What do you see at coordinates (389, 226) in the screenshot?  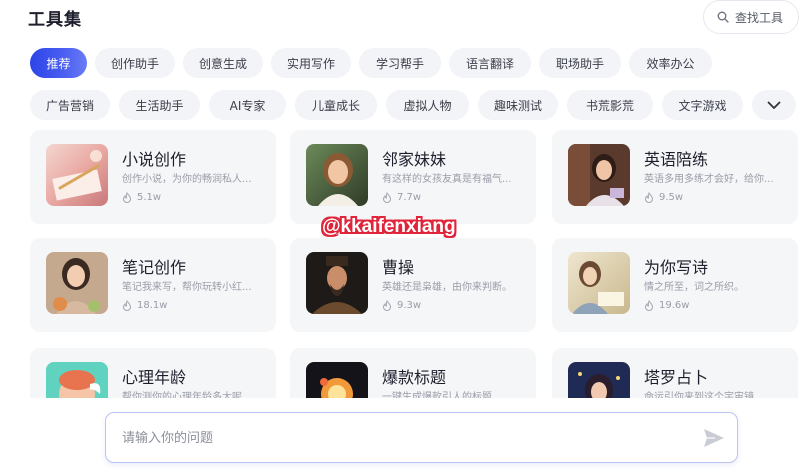 I see `watermark-text: @kkaifenxiang` at bounding box center [389, 226].